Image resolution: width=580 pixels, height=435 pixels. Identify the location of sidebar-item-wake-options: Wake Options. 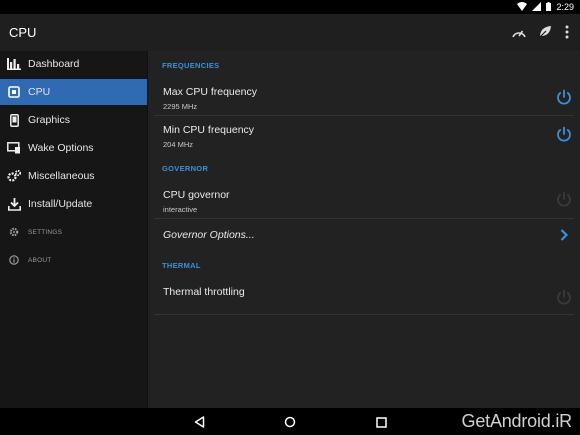
(73, 148).